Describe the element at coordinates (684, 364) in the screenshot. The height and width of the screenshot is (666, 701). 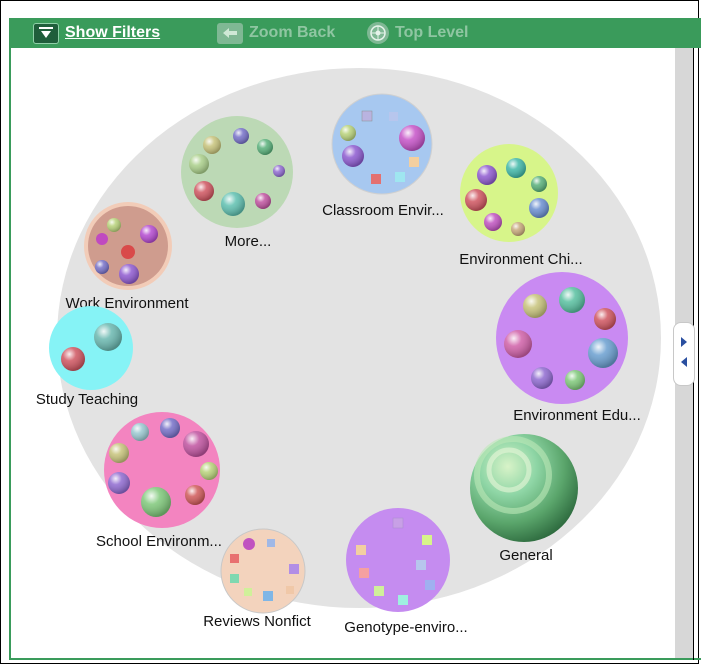
I see `chevron-left-icon` at that location.